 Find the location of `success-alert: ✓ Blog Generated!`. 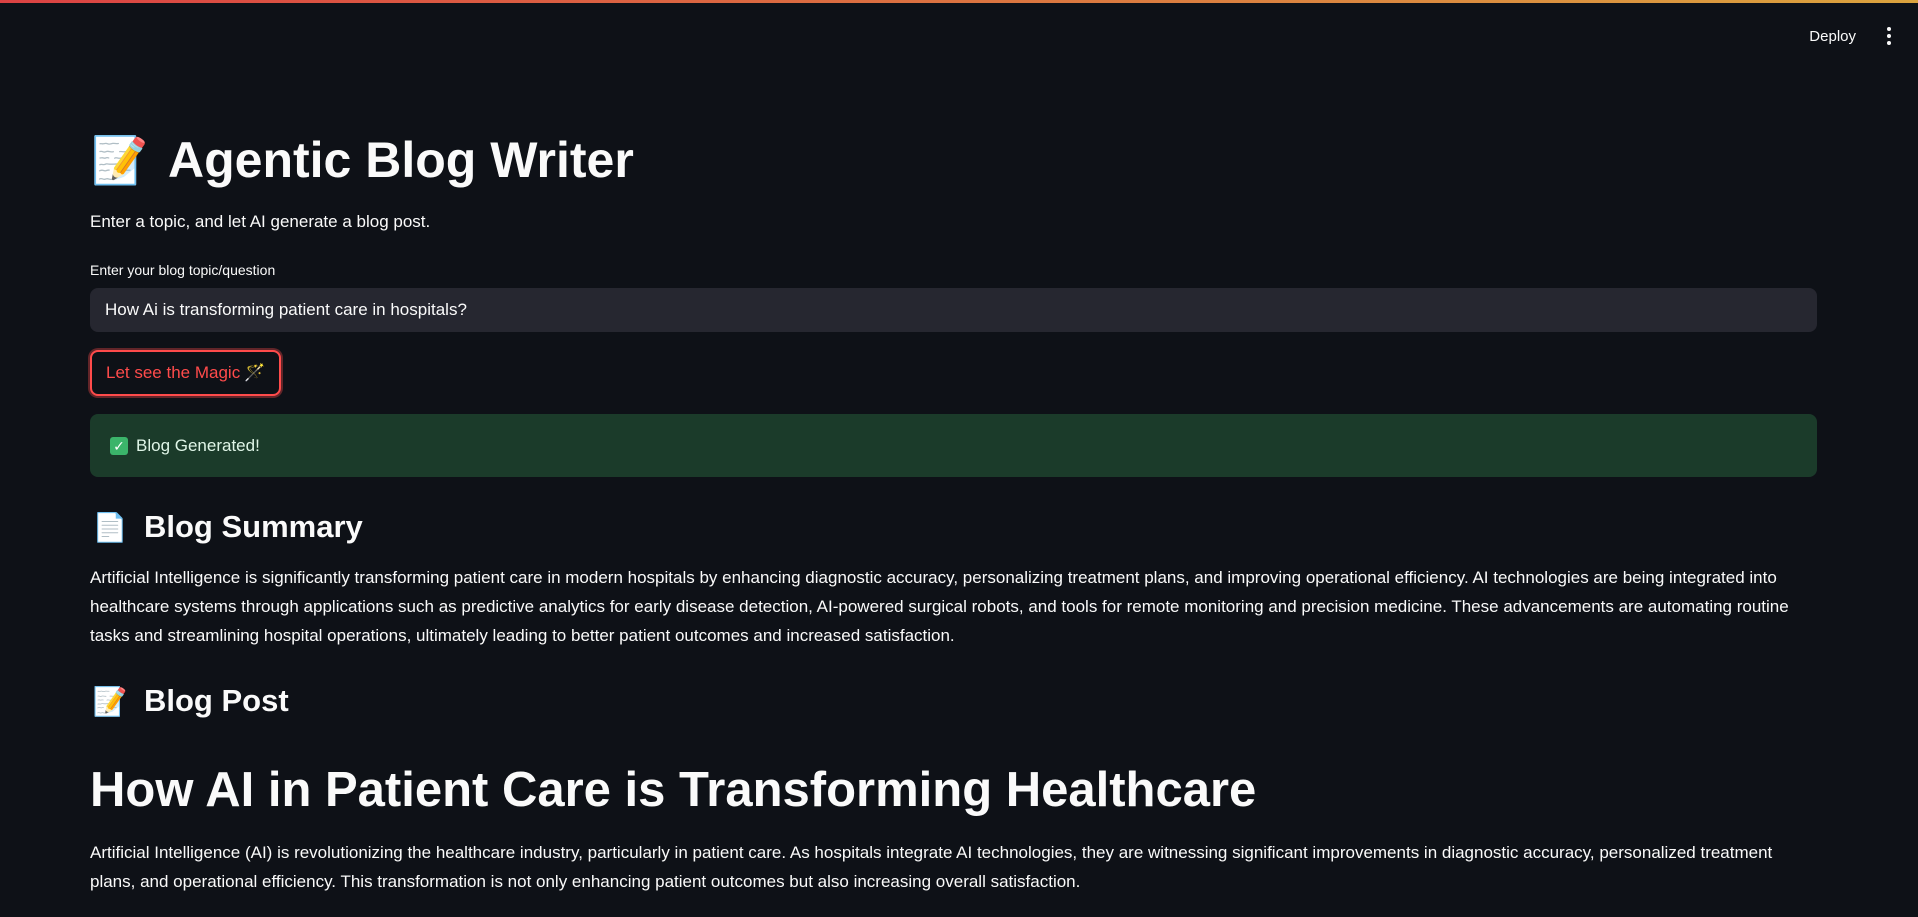

success-alert: ✓ Blog Generated! is located at coordinates (953, 445).